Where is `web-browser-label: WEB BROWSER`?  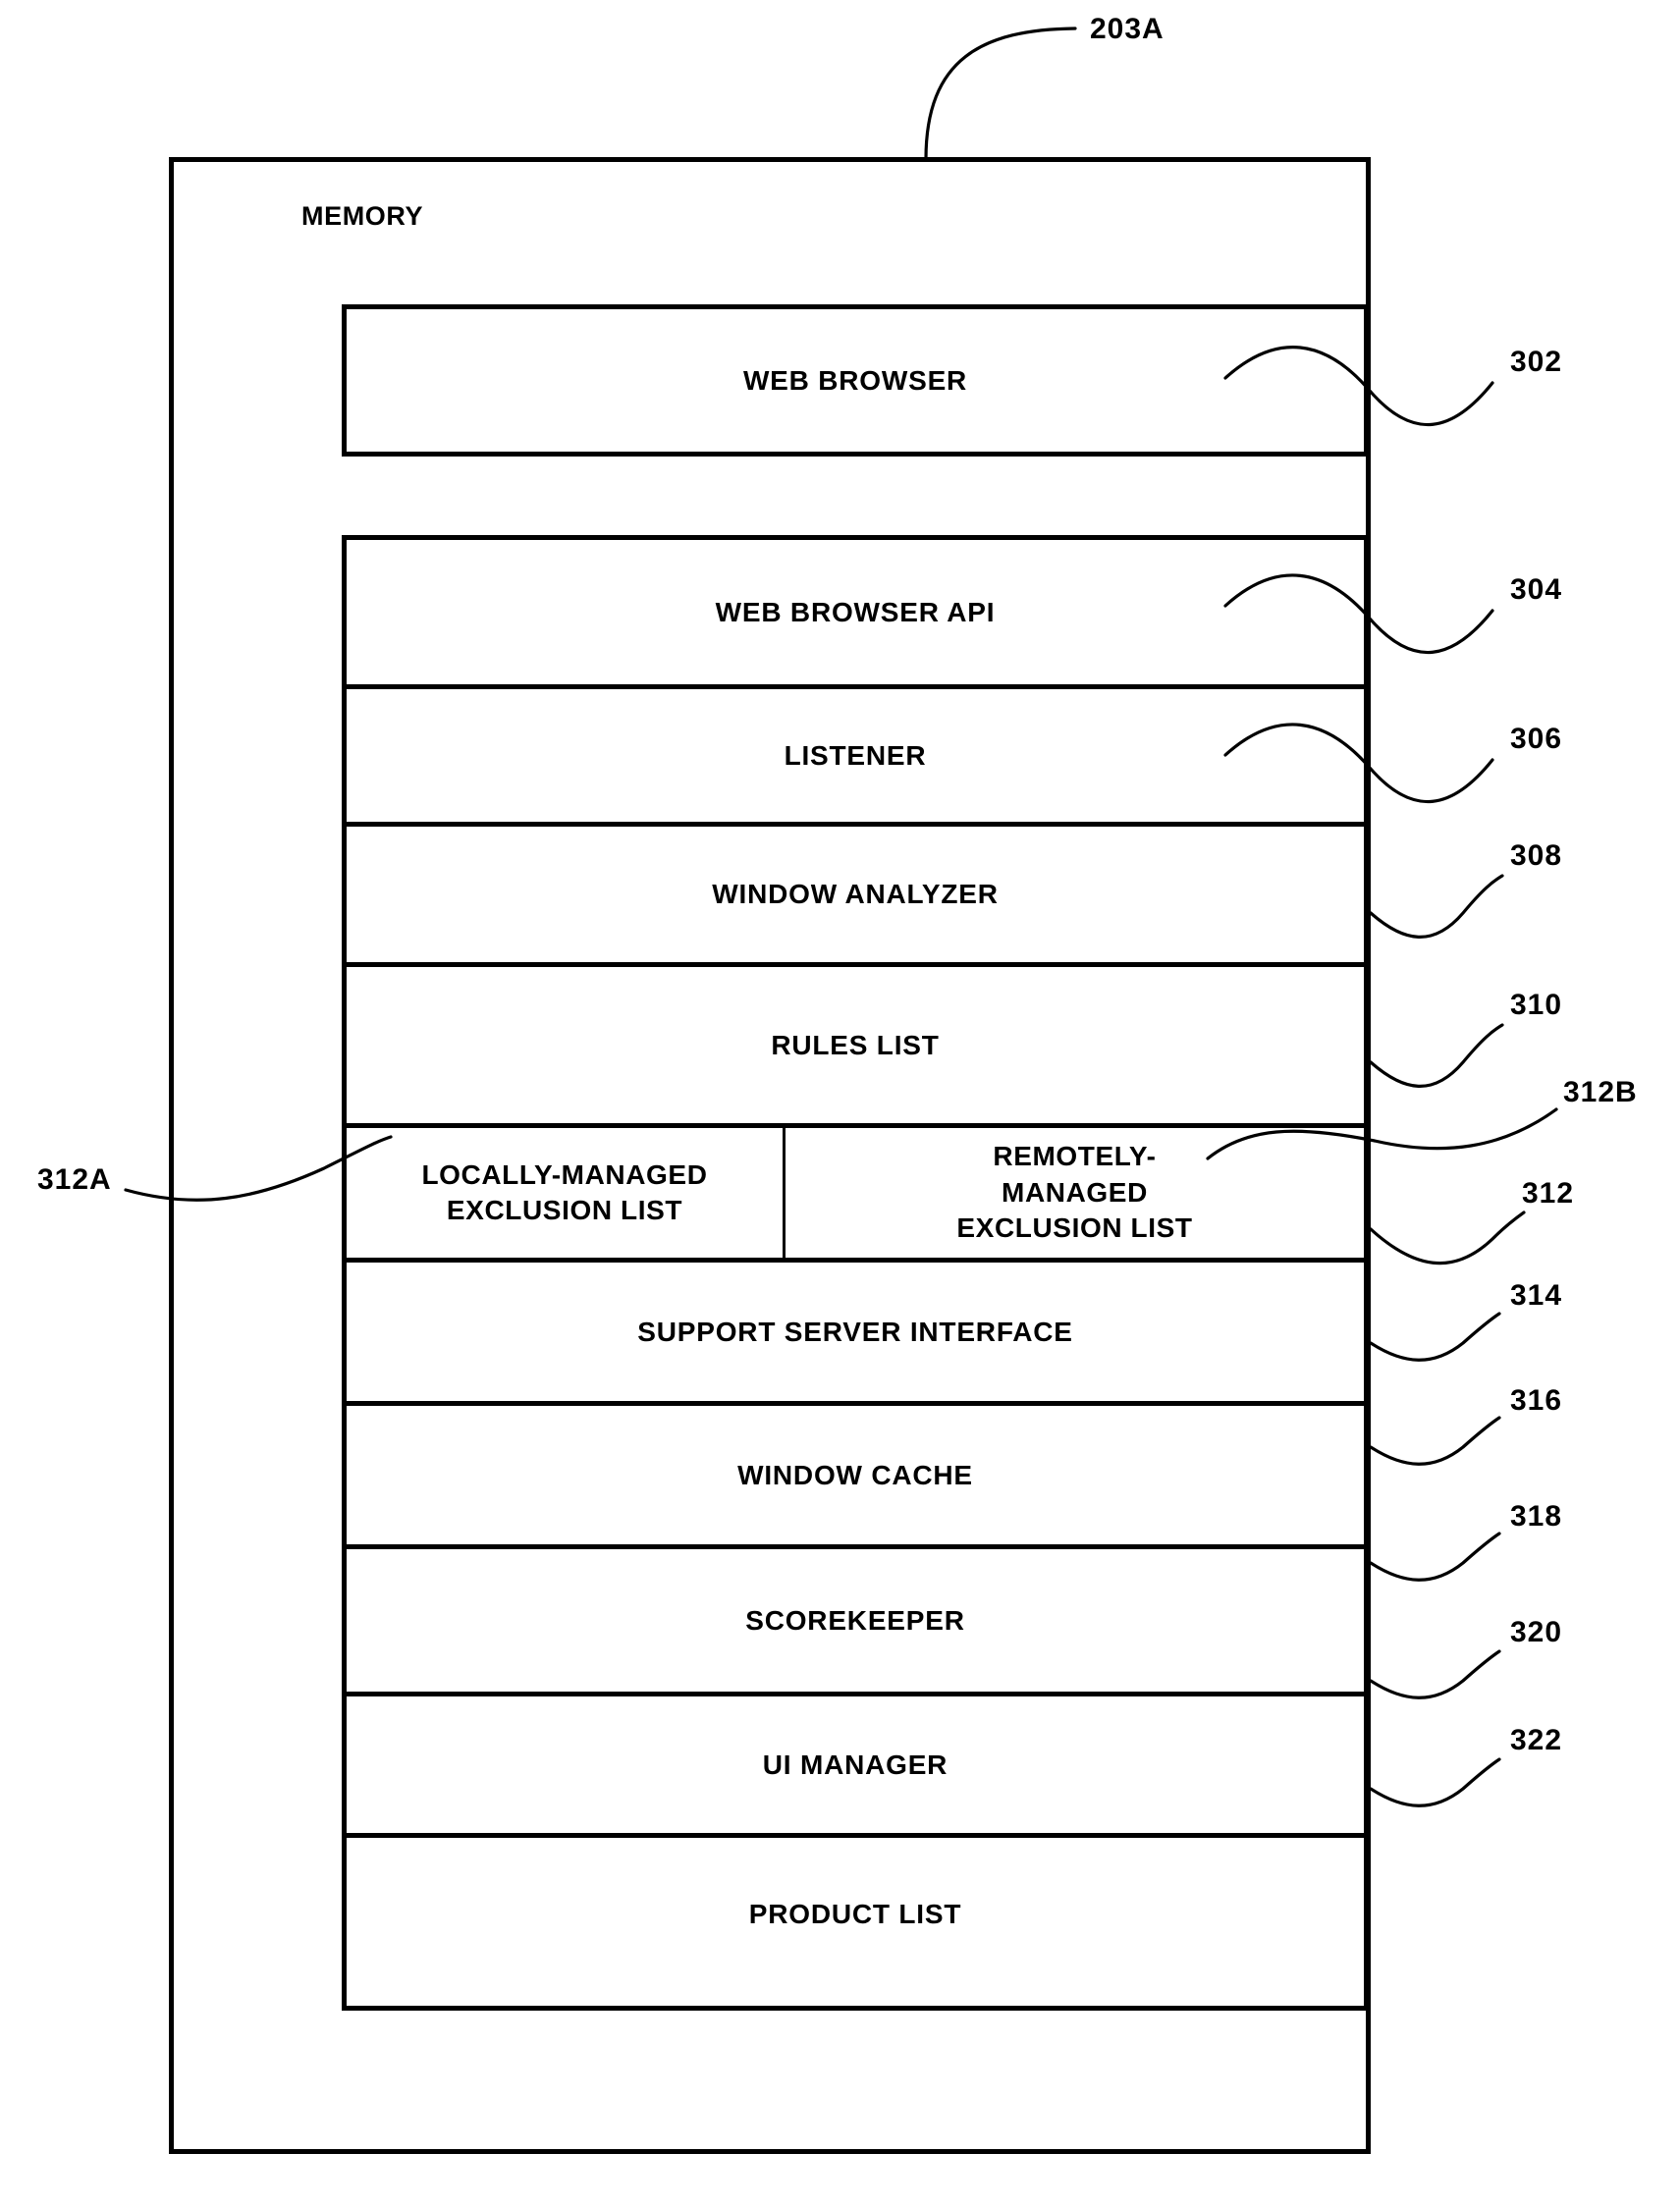 web-browser-label: WEB BROWSER is located at coordinates (855, 380).